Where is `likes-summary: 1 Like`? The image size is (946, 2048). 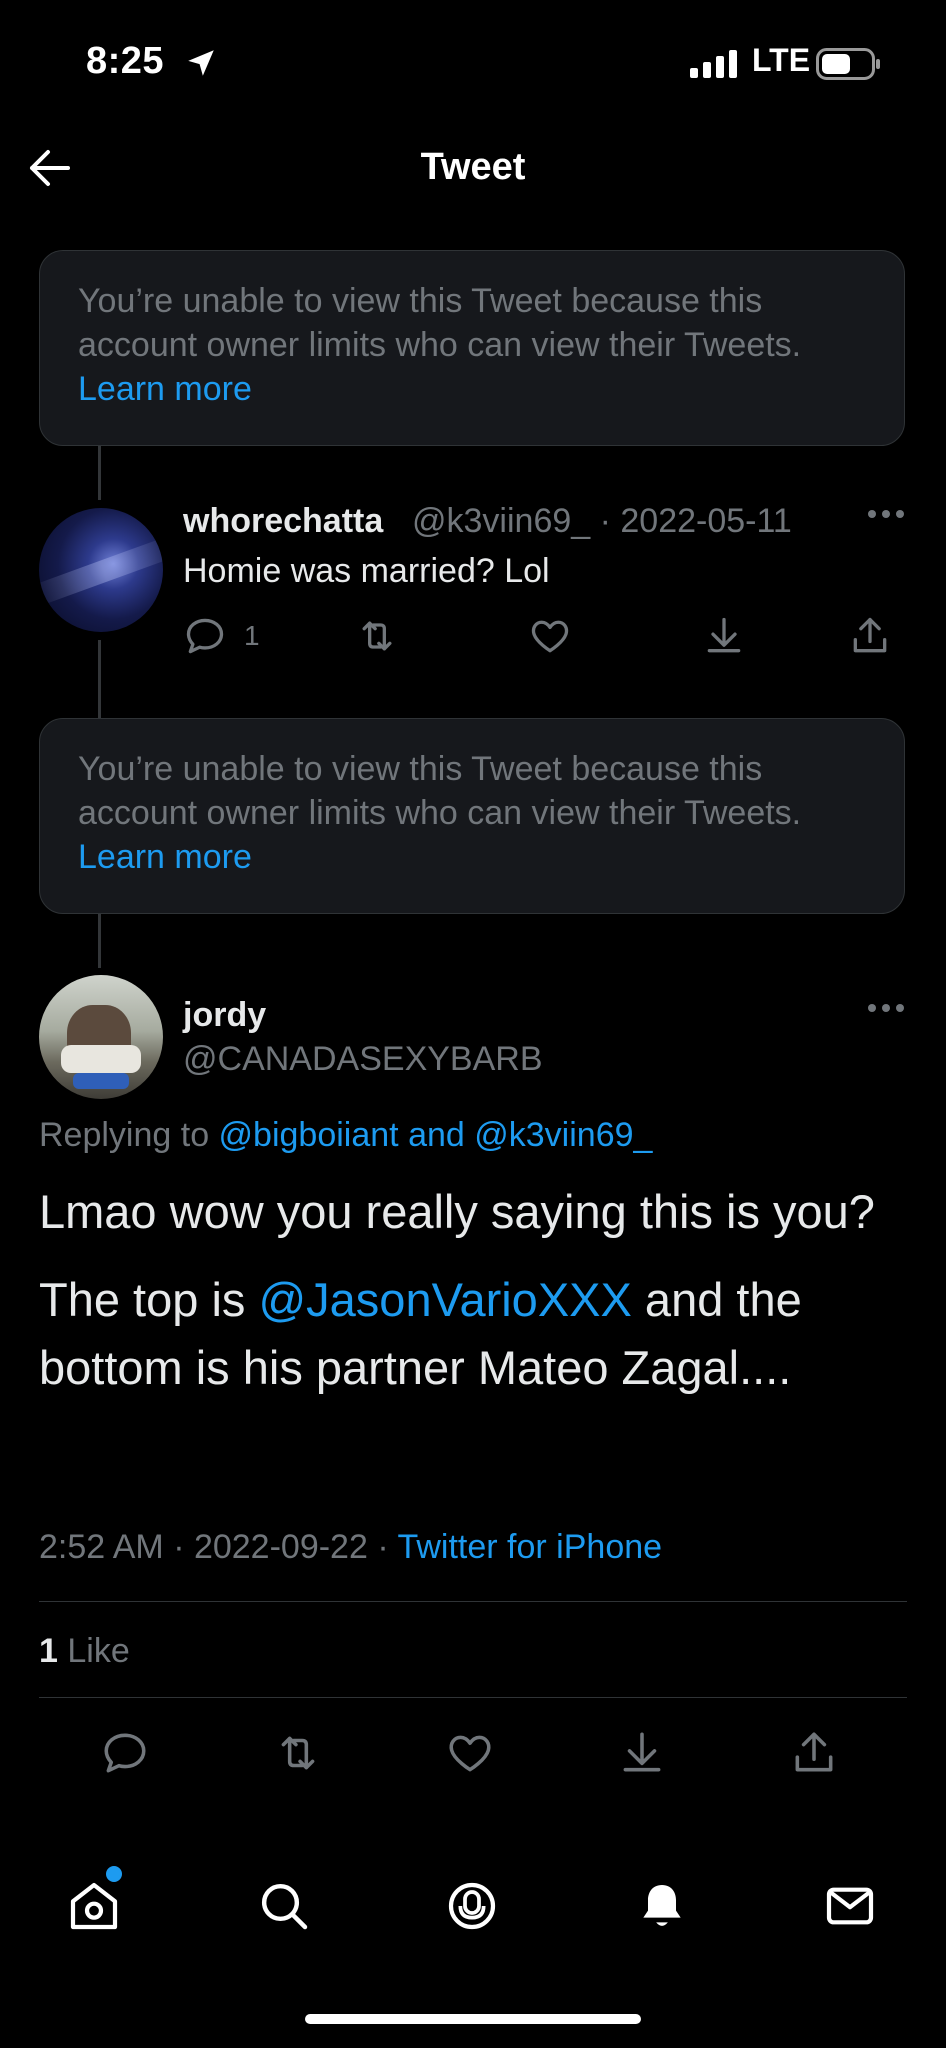 likes-summary: 1 Like is located at coordinates (84, 1651).